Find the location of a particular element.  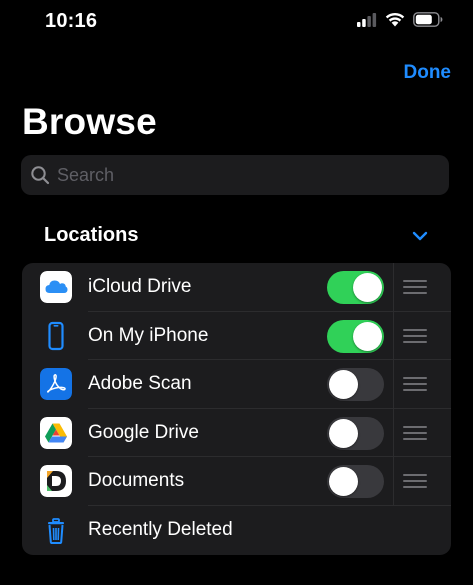

list-item-label: Adobe Scan is located at coordinates (140, 383).